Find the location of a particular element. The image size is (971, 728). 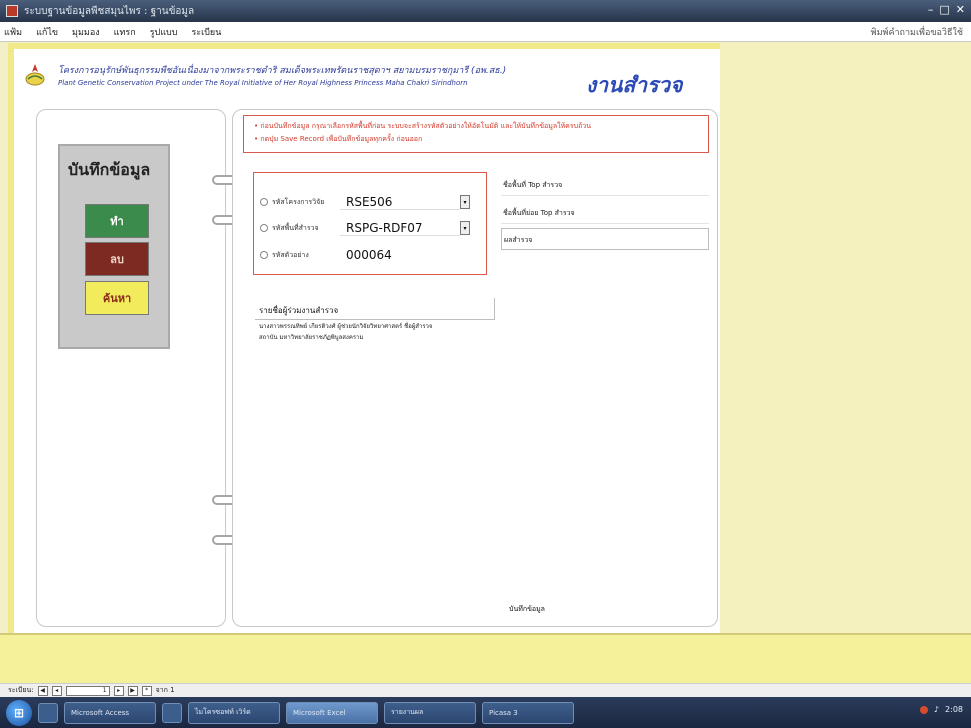

taskbar-item: รายงานผล is located at coordinates (430, 712).